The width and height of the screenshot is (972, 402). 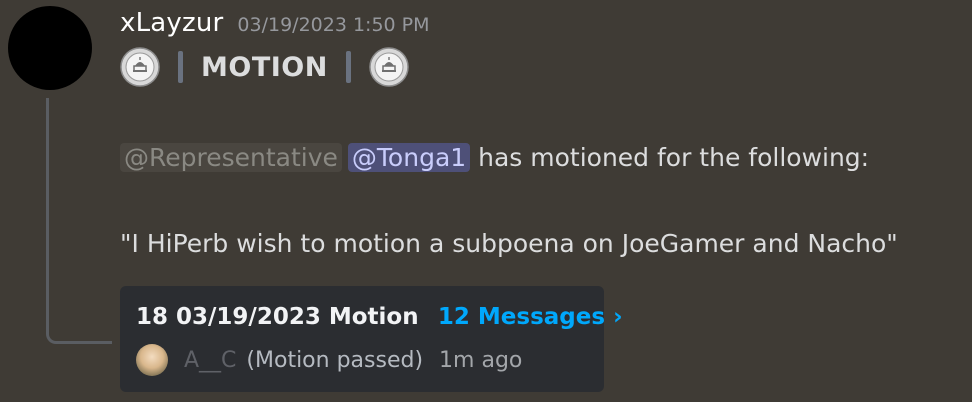 What do you see at coordinates (481, 360) in the screenshot?
I see `last-message-time: 1m ago` at bounding box center [481, 360].